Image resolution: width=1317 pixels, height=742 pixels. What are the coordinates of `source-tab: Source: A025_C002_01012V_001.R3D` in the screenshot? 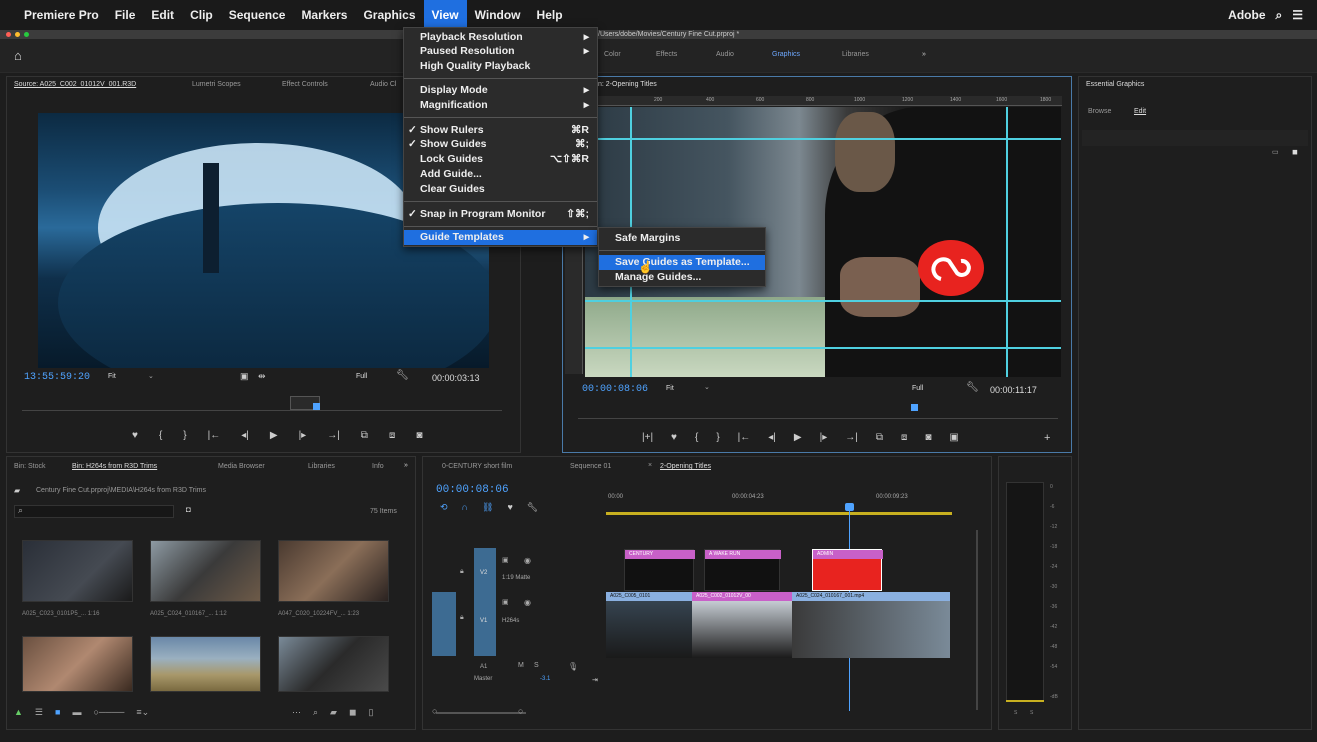 It's located at (75, 84).